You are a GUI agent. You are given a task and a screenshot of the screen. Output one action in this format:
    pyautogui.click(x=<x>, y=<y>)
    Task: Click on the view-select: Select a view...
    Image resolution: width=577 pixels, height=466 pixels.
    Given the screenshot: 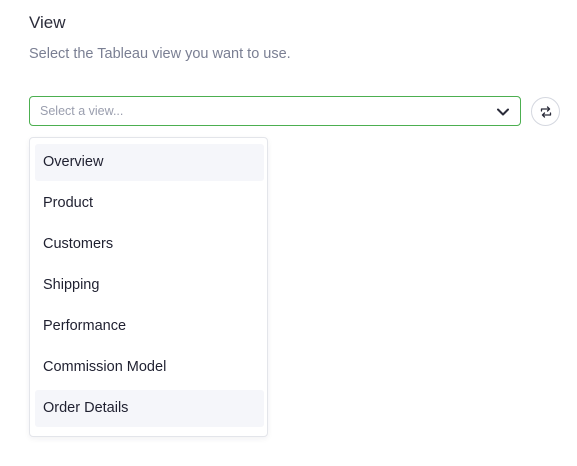 What is the action you would take?
    pyautogui.click(x=275, y=111)
    